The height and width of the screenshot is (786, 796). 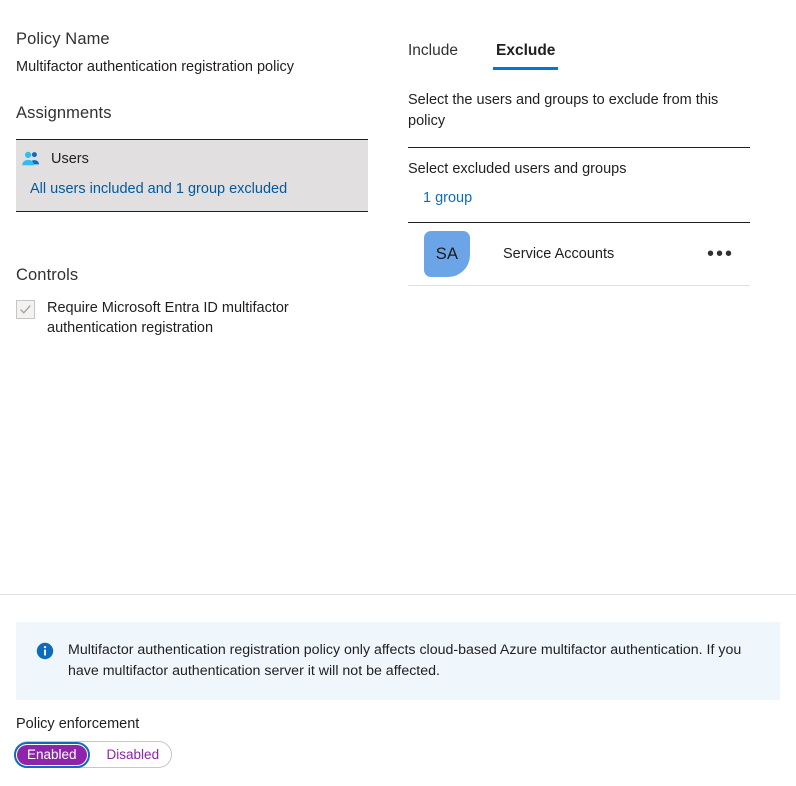 What do you see at coordinates (559, 254) in the screenshot?
I see `excluded-member-name: Service Accounts` at bounding box center [559, 254].